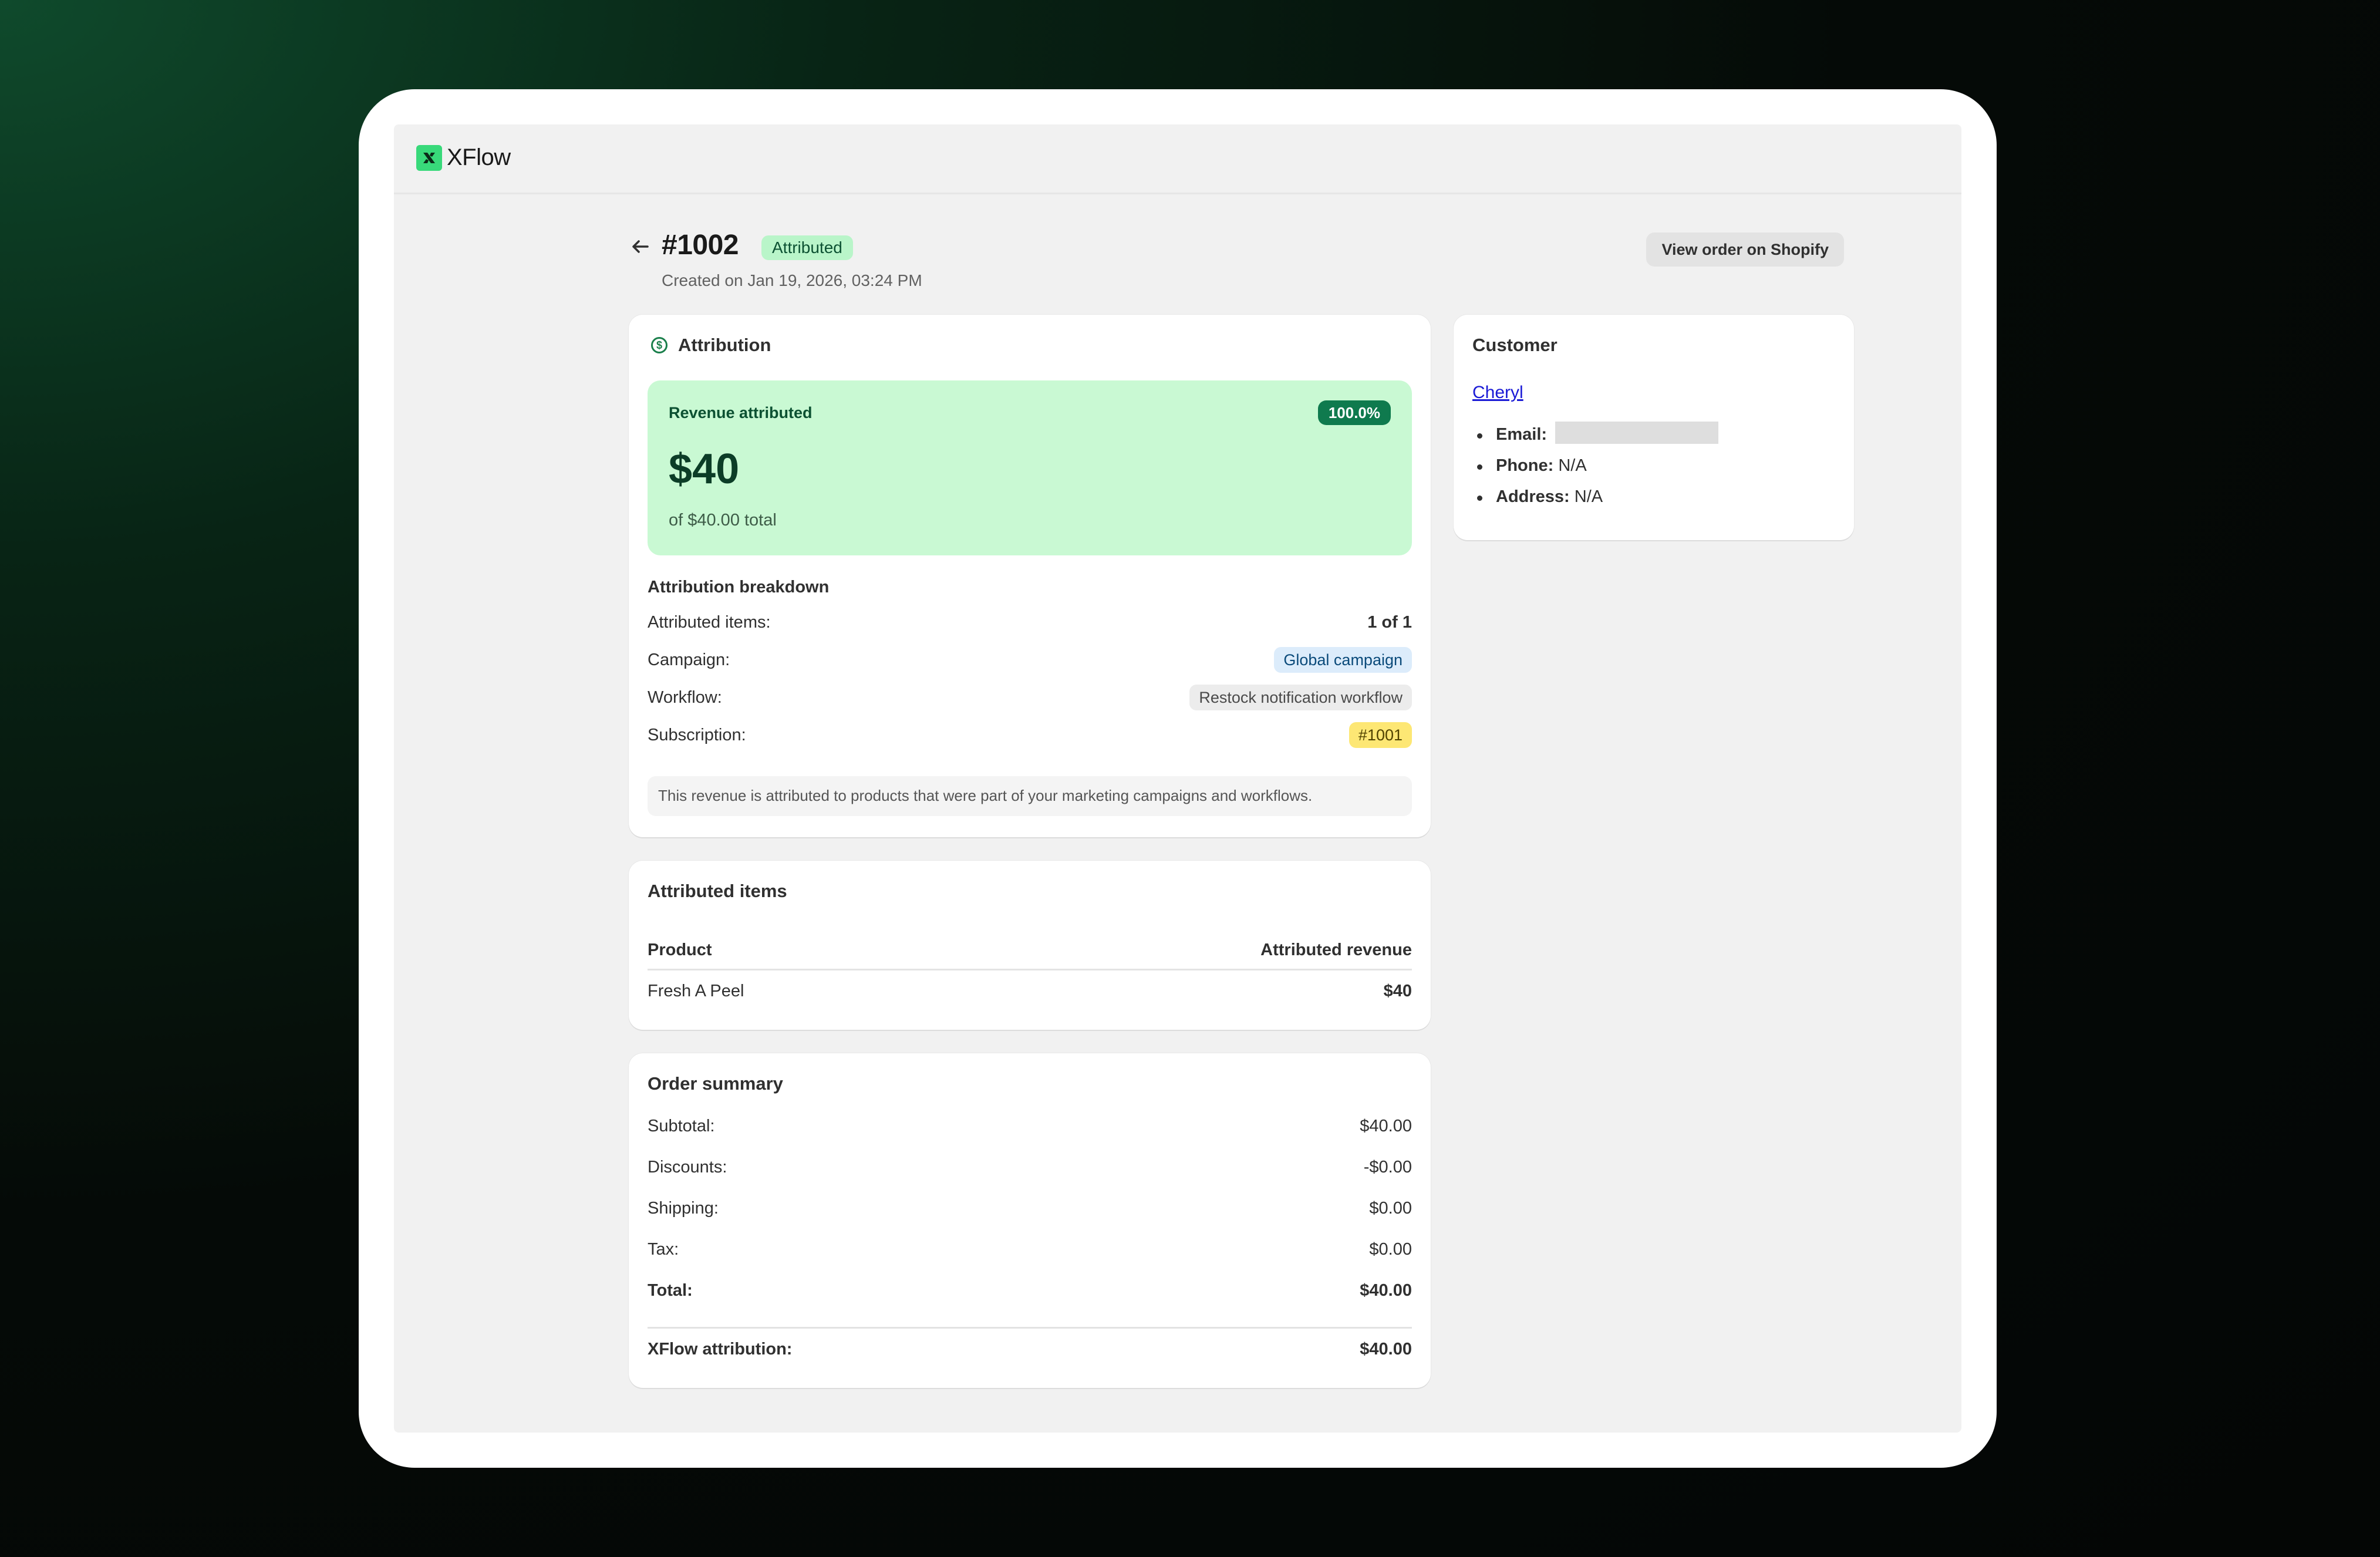  What do you see at coordinates (689, 660) in the screenshot?
I see `breakdown-label: Campaign:` at bounding box center [689, 660].